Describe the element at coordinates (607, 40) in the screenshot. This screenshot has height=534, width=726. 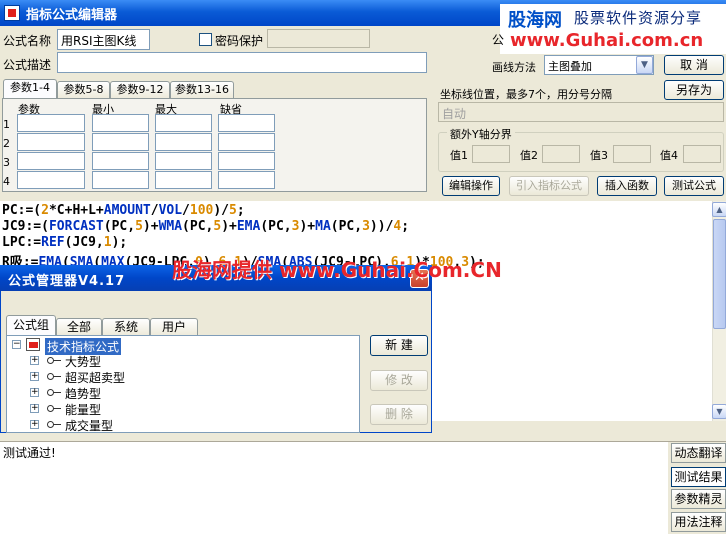
I see `brand-url: www.Guhai.com.cn` at that location.